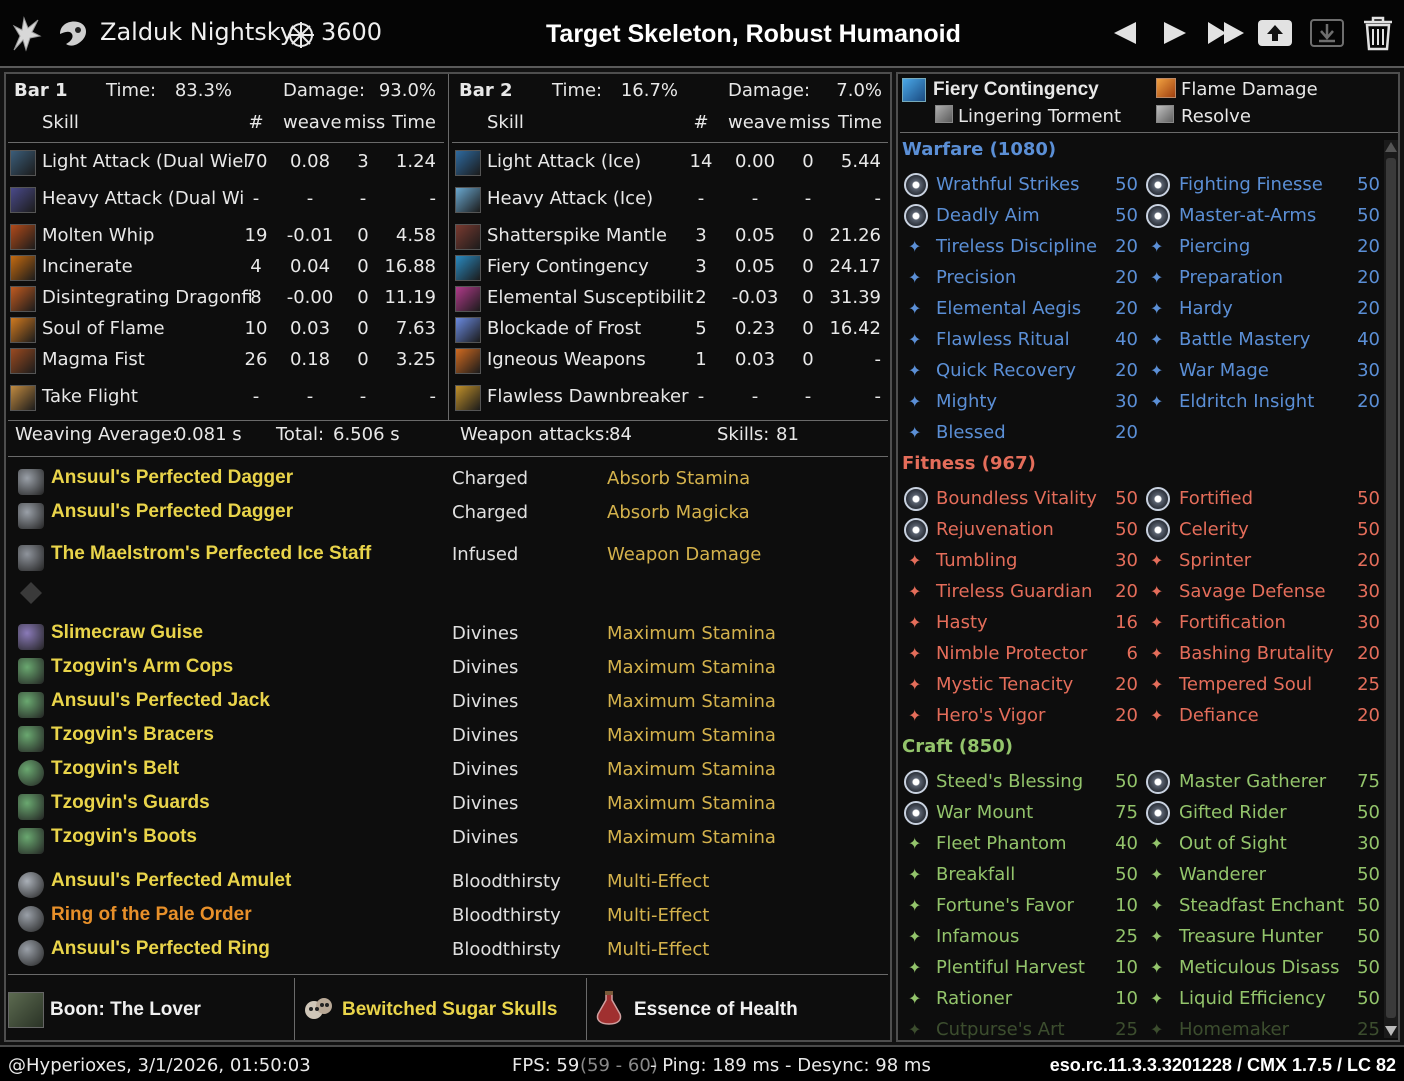 This screenshot has height=1081, width=1404. What do you see at coordinates (1252, 998) in the screenshot?
I see `cp-star-name: Liquid Efficiency` at bounding box center [1252, 998].